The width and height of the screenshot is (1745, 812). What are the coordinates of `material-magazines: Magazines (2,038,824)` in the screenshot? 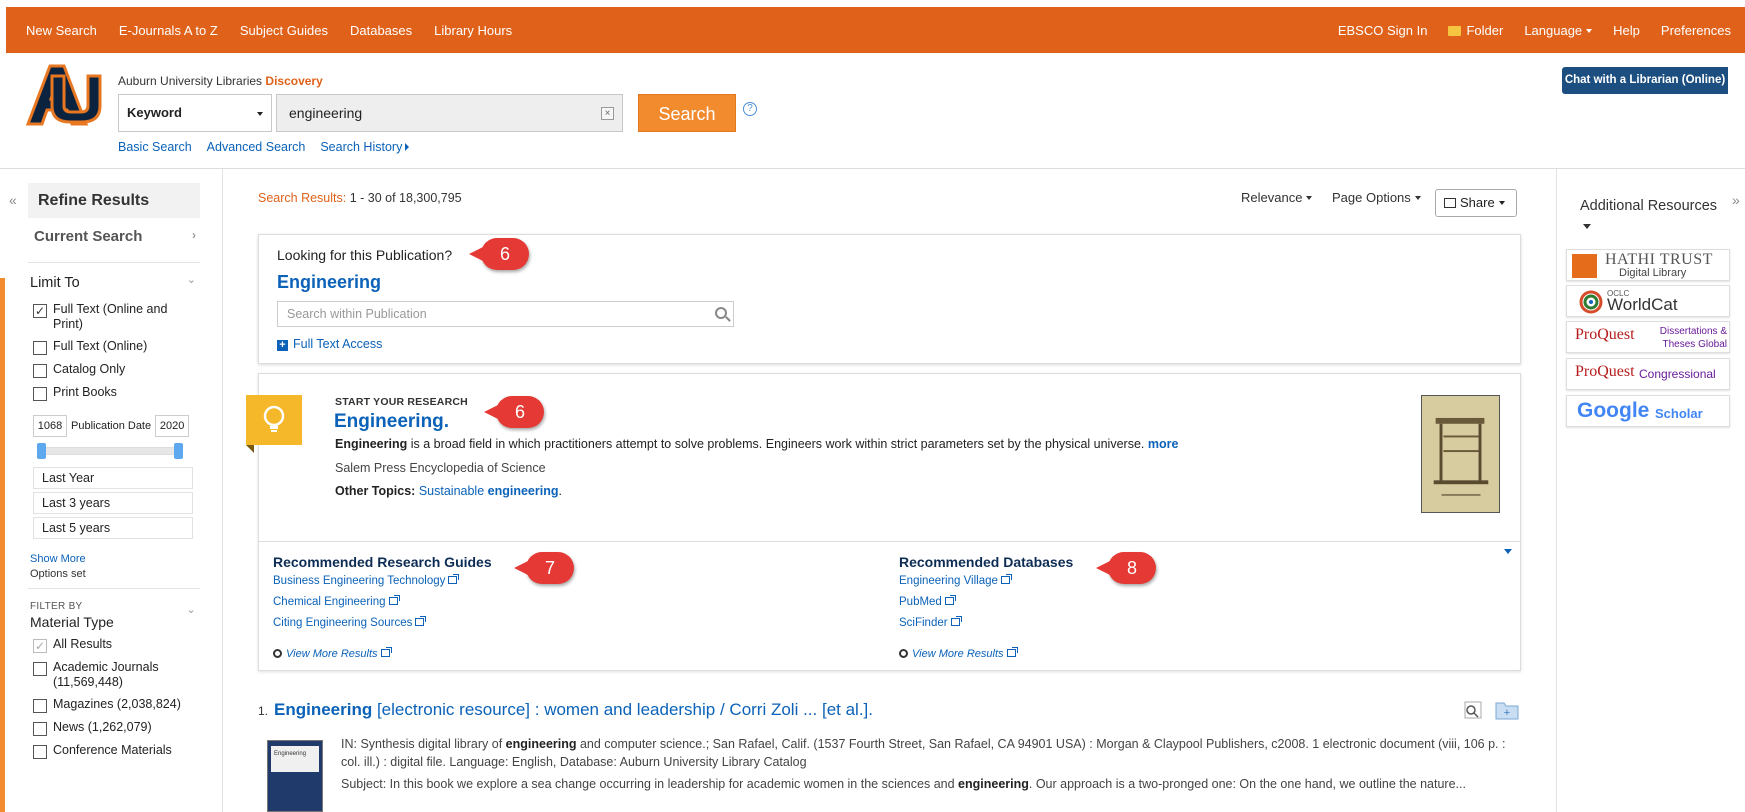 It's located at (116, 705).